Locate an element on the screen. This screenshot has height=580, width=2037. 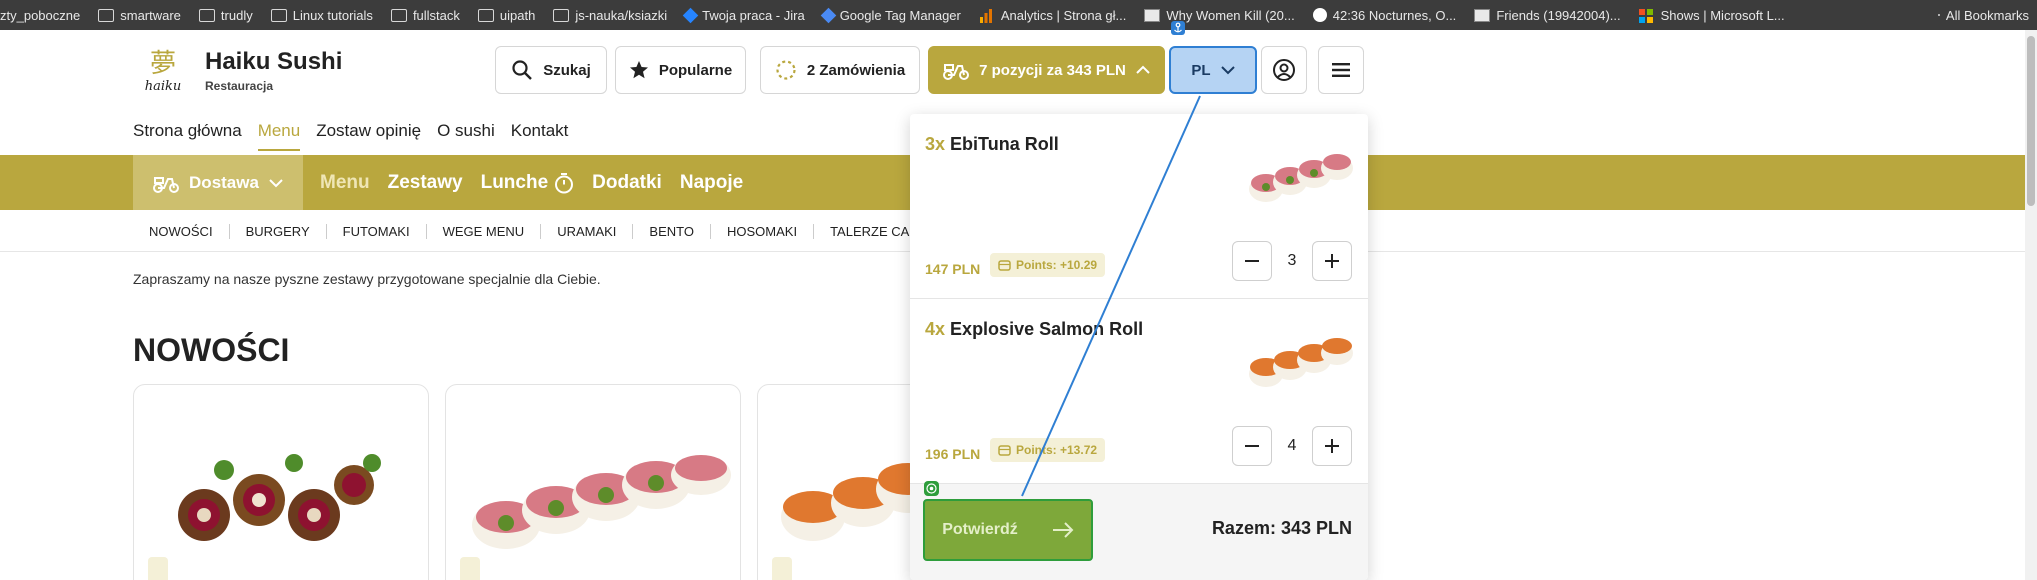
delivery-dropdown: Dostawa is located at coordinates (218, 182).